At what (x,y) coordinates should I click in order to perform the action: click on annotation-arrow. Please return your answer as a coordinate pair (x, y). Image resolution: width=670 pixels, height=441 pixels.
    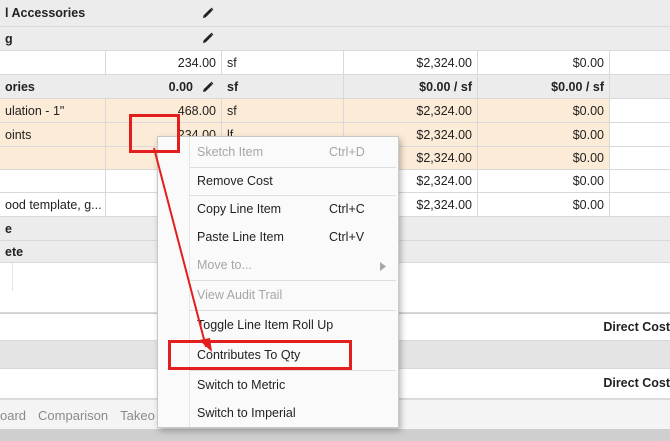
    Looking at the image, I should click on (182, 249).